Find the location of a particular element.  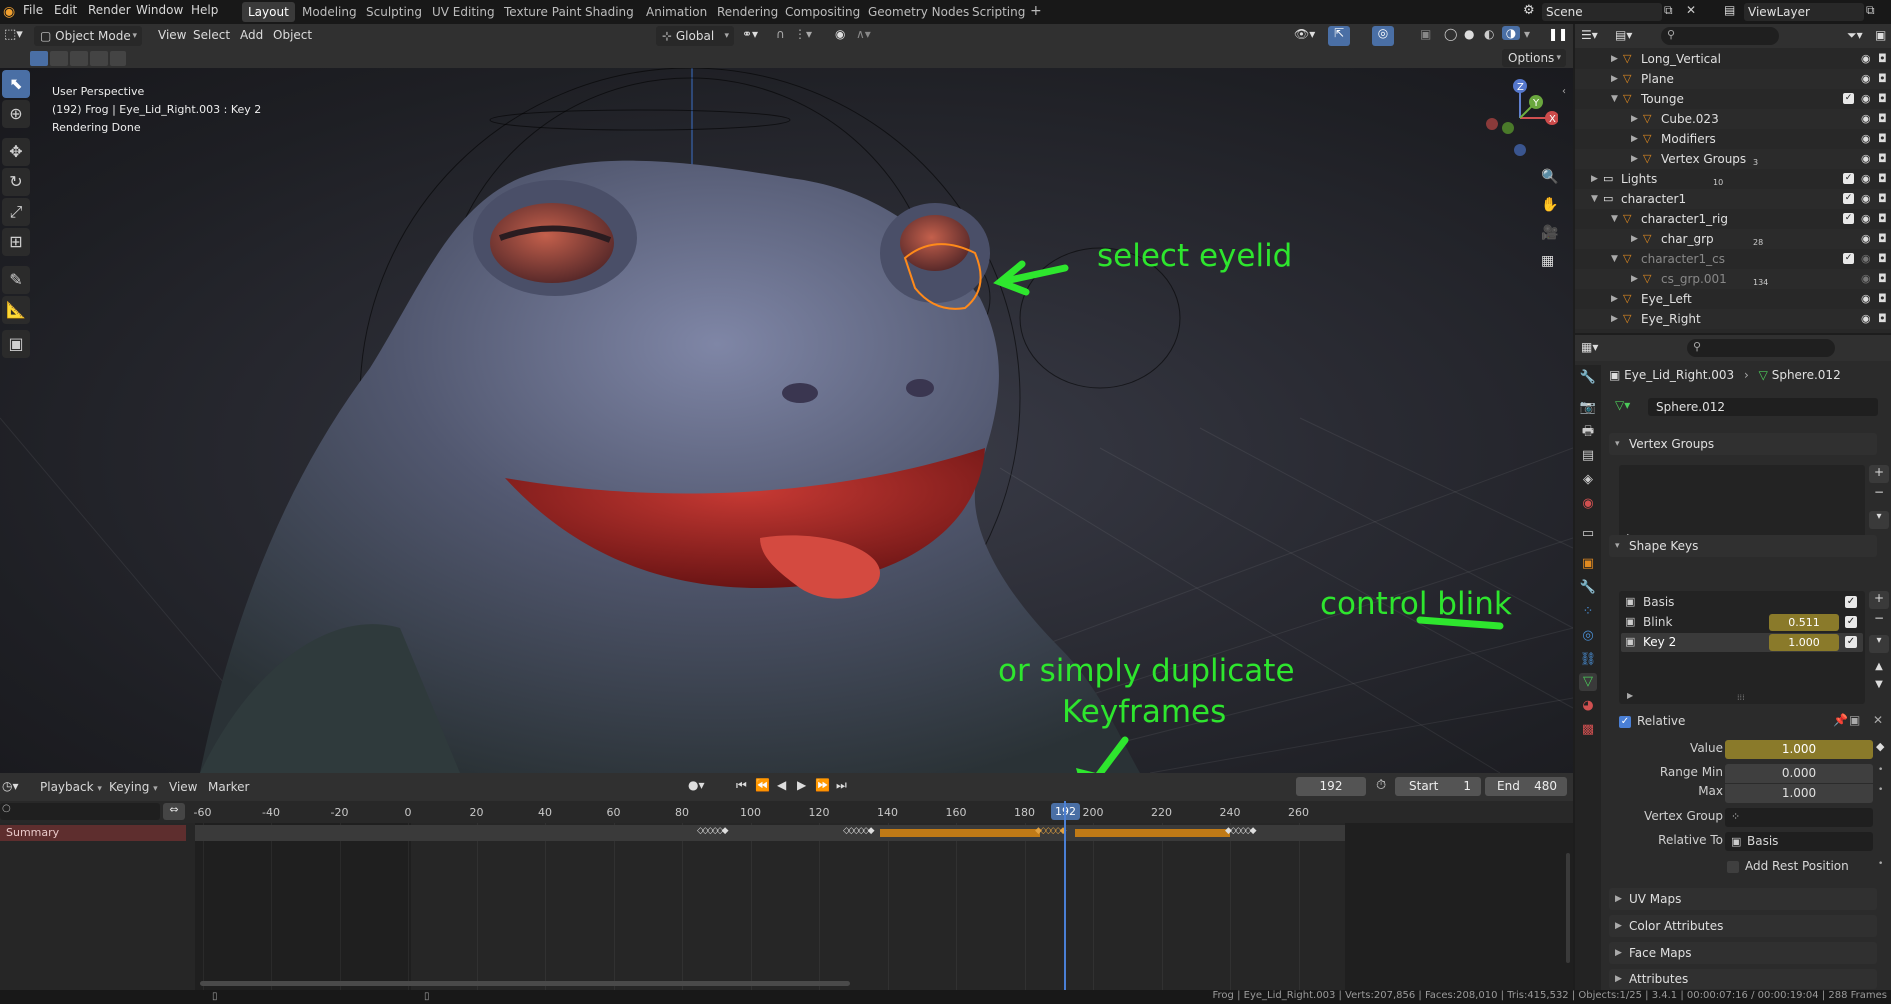

attributes-panel-header: ▶ Attributes is located at coordinates (1743, 979).